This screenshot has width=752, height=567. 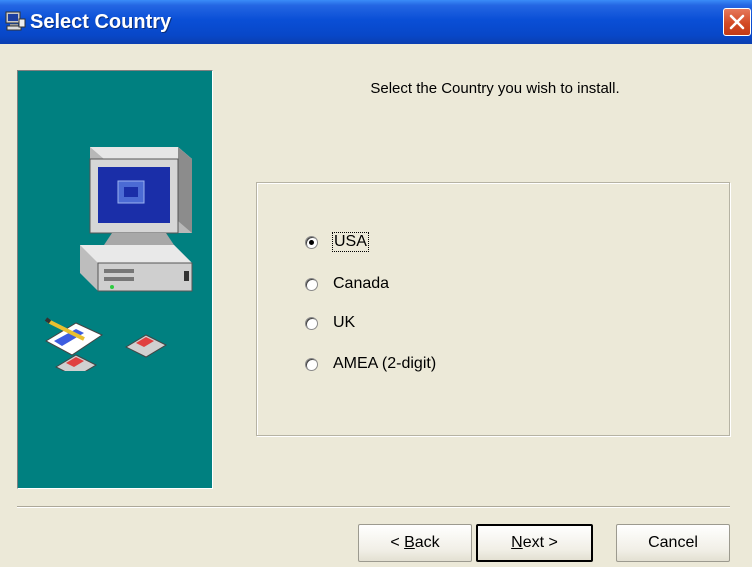 I want to click on radio-label: USA, so click(x=350, y=242).